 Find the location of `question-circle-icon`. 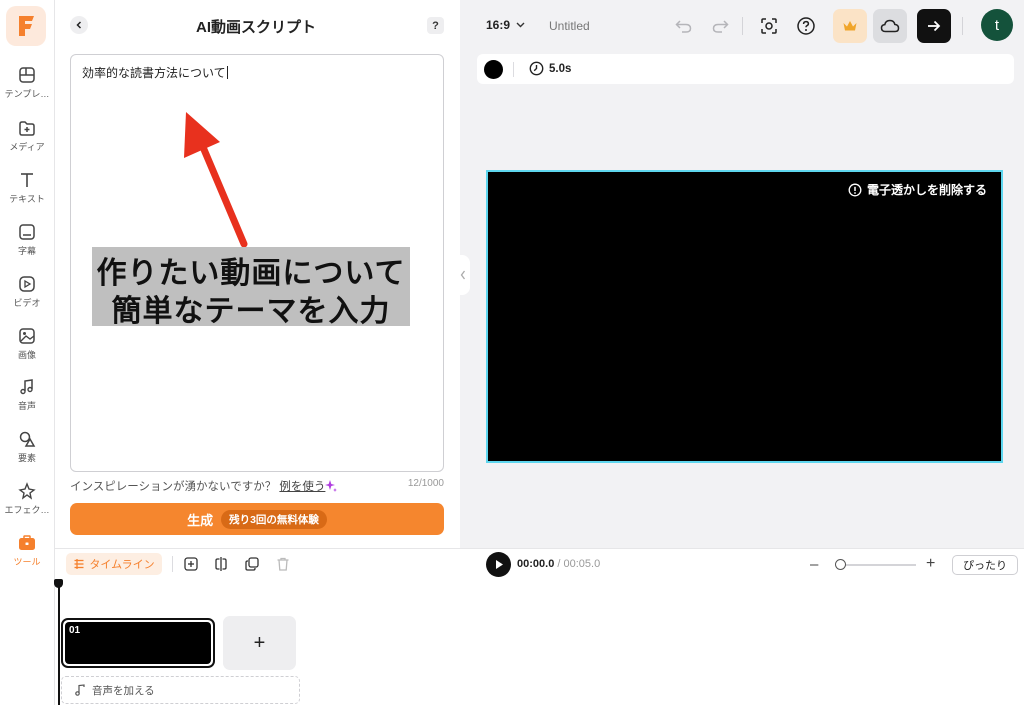

question-circle-icon is located at coordinates (806, 26).